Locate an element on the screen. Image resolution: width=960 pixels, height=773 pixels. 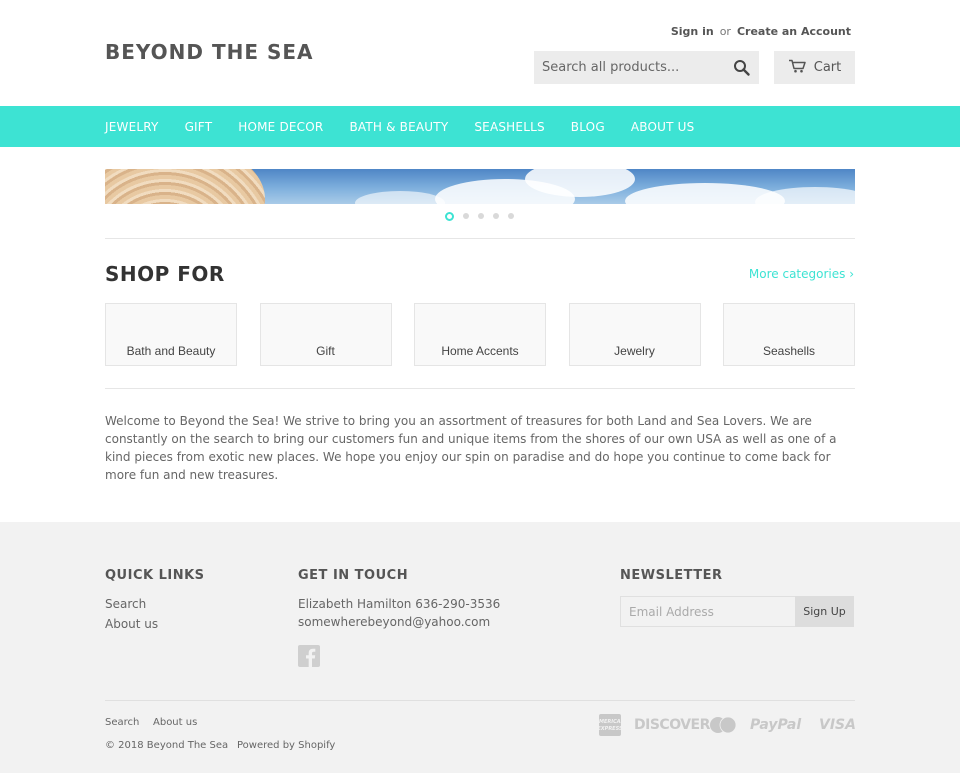
newsletter-email-wrapper is located at coordinates (708, 611).